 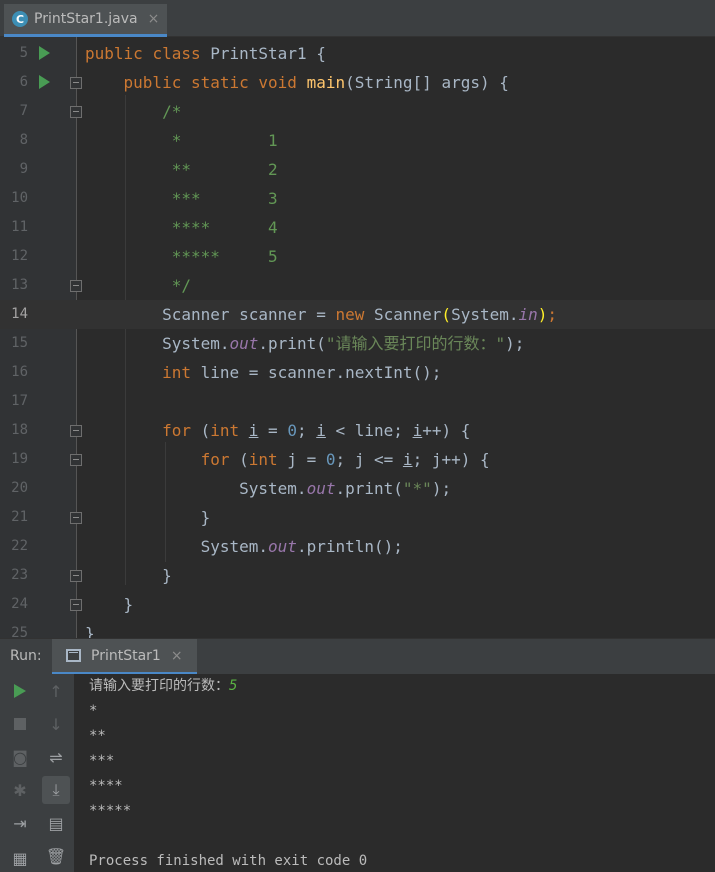 What do you see at coordinates (357, 430) in the screenshot?
I see `code-line: 18 for (int i = 0; i < line; i++) {` at bounding box center [357, 430].